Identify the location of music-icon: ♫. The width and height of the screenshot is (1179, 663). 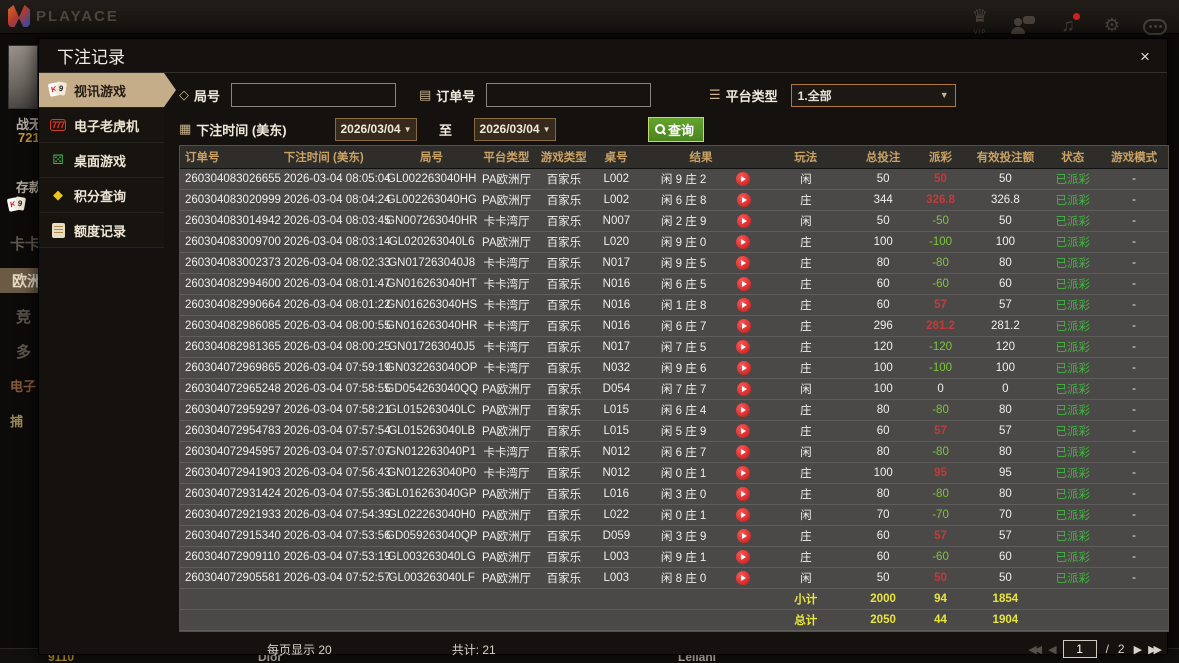
(1068, 24).